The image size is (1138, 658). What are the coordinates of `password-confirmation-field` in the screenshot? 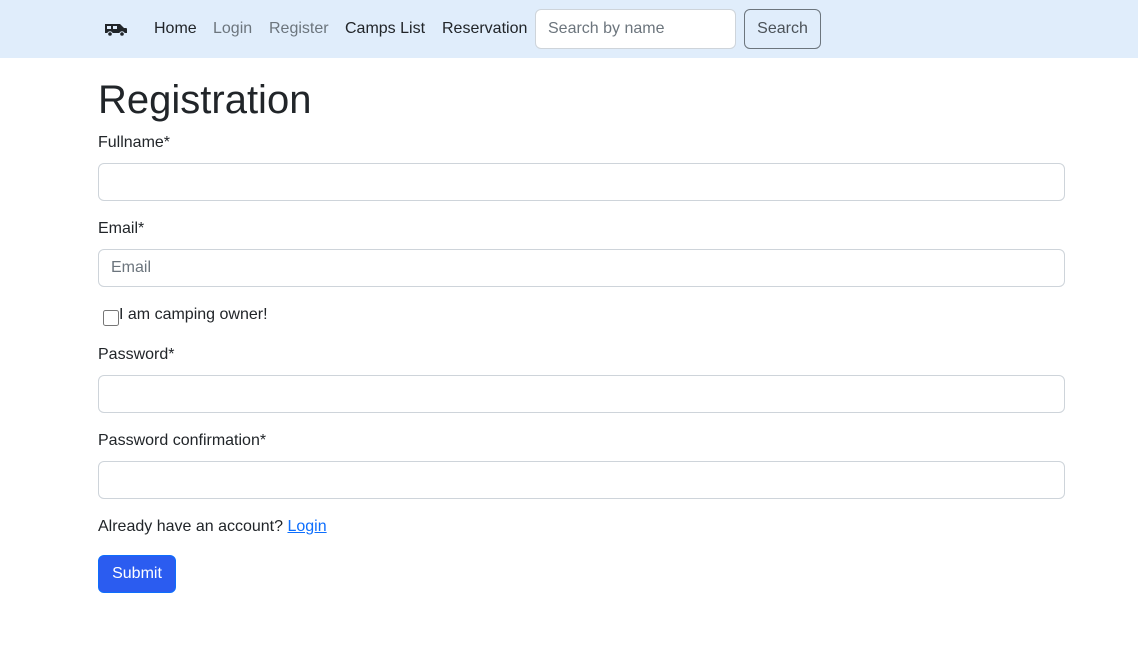 It's located at (581, 480).